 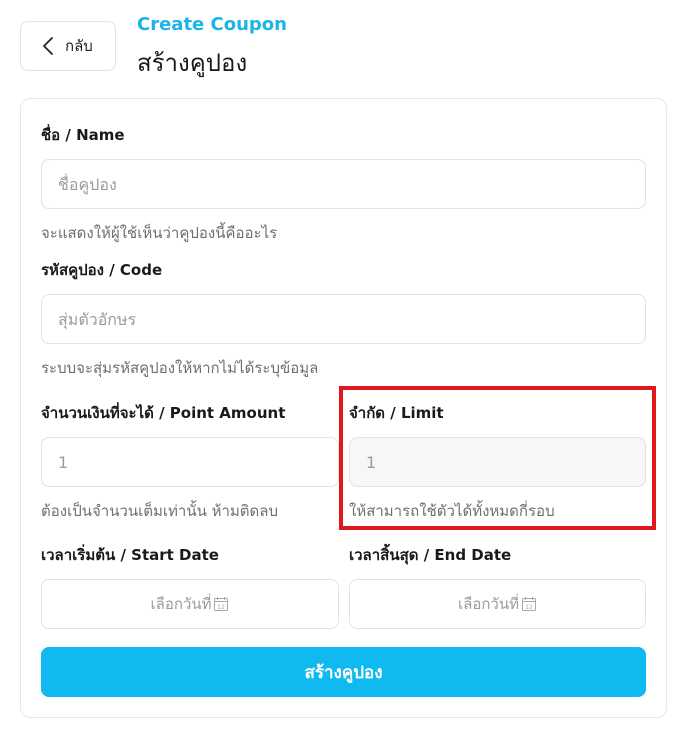 I want to click on end-date-label: เวลาสิ้นสุด / End Date, so click(x=430, y=555).